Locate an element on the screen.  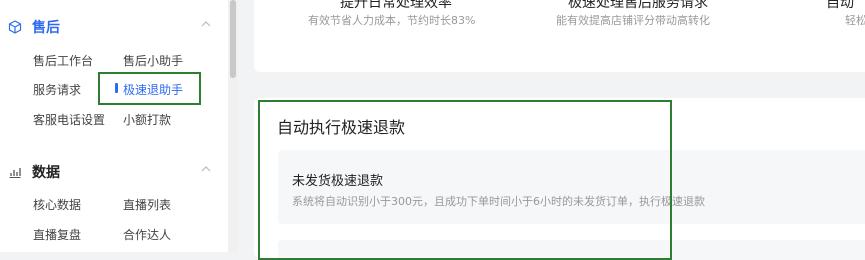
sidebar-item-small-payment: 小额打款 is located at coordinates (147, 119).